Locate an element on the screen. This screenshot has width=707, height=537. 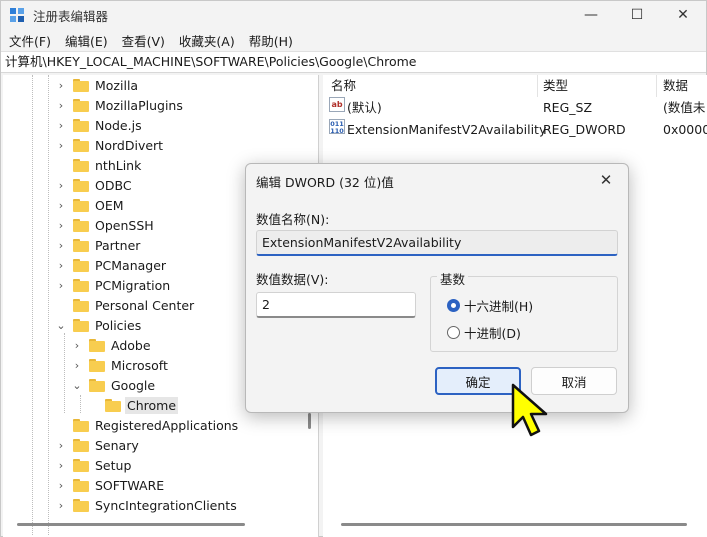
minimize-button: — is located at coordinates (591, 15).